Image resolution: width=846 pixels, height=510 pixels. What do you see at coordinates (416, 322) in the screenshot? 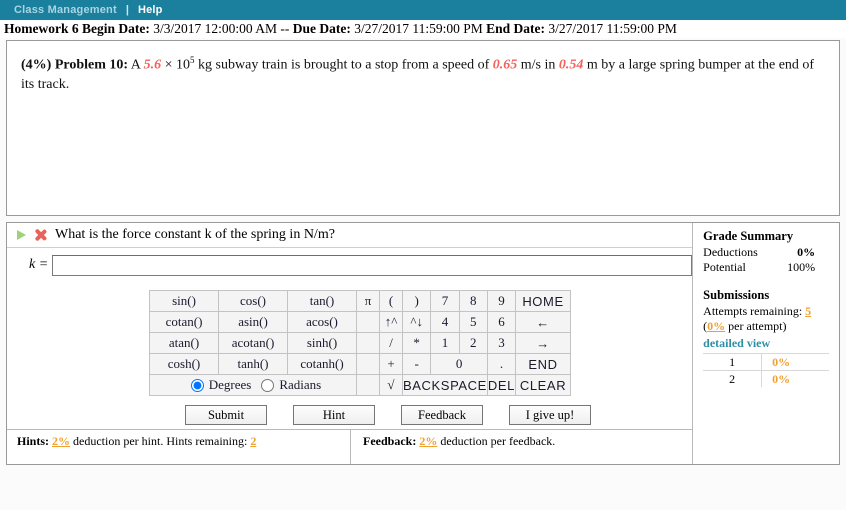
I see `calc-key-power-down: ^↓` at bounding box center [416, 322].